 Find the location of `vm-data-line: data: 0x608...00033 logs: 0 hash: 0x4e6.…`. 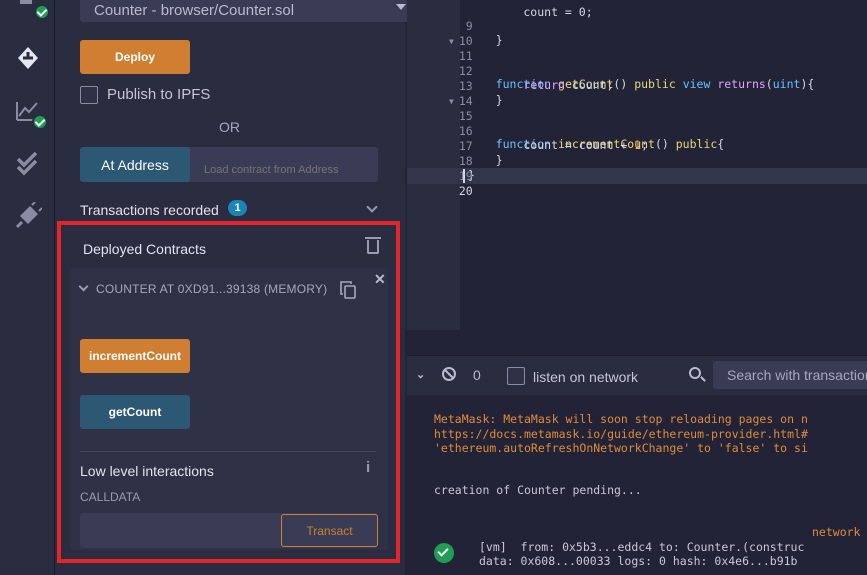

vm-data-line: data: 0x608...00033 logs: 0 hash: 0x4e6.… is located at coordinates (638, 561).